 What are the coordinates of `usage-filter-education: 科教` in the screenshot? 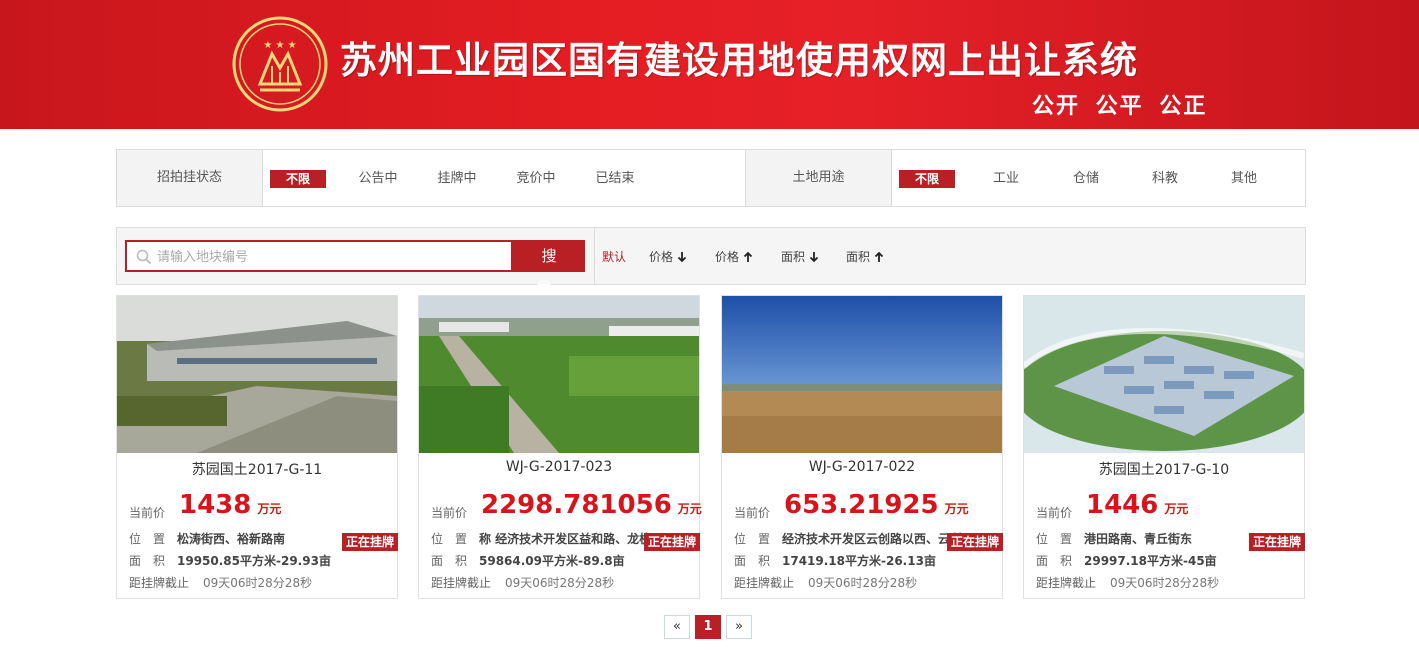 It's located at (1165, 179).